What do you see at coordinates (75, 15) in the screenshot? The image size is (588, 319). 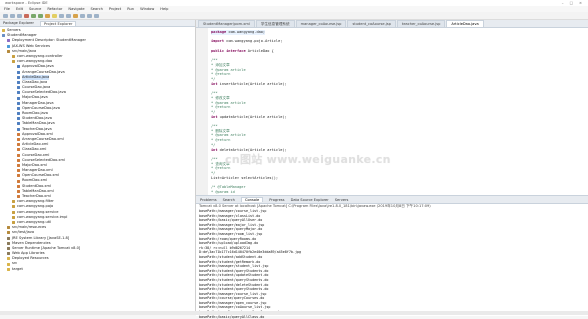 I see `open-type-icon` at bounding box center [75, 15].